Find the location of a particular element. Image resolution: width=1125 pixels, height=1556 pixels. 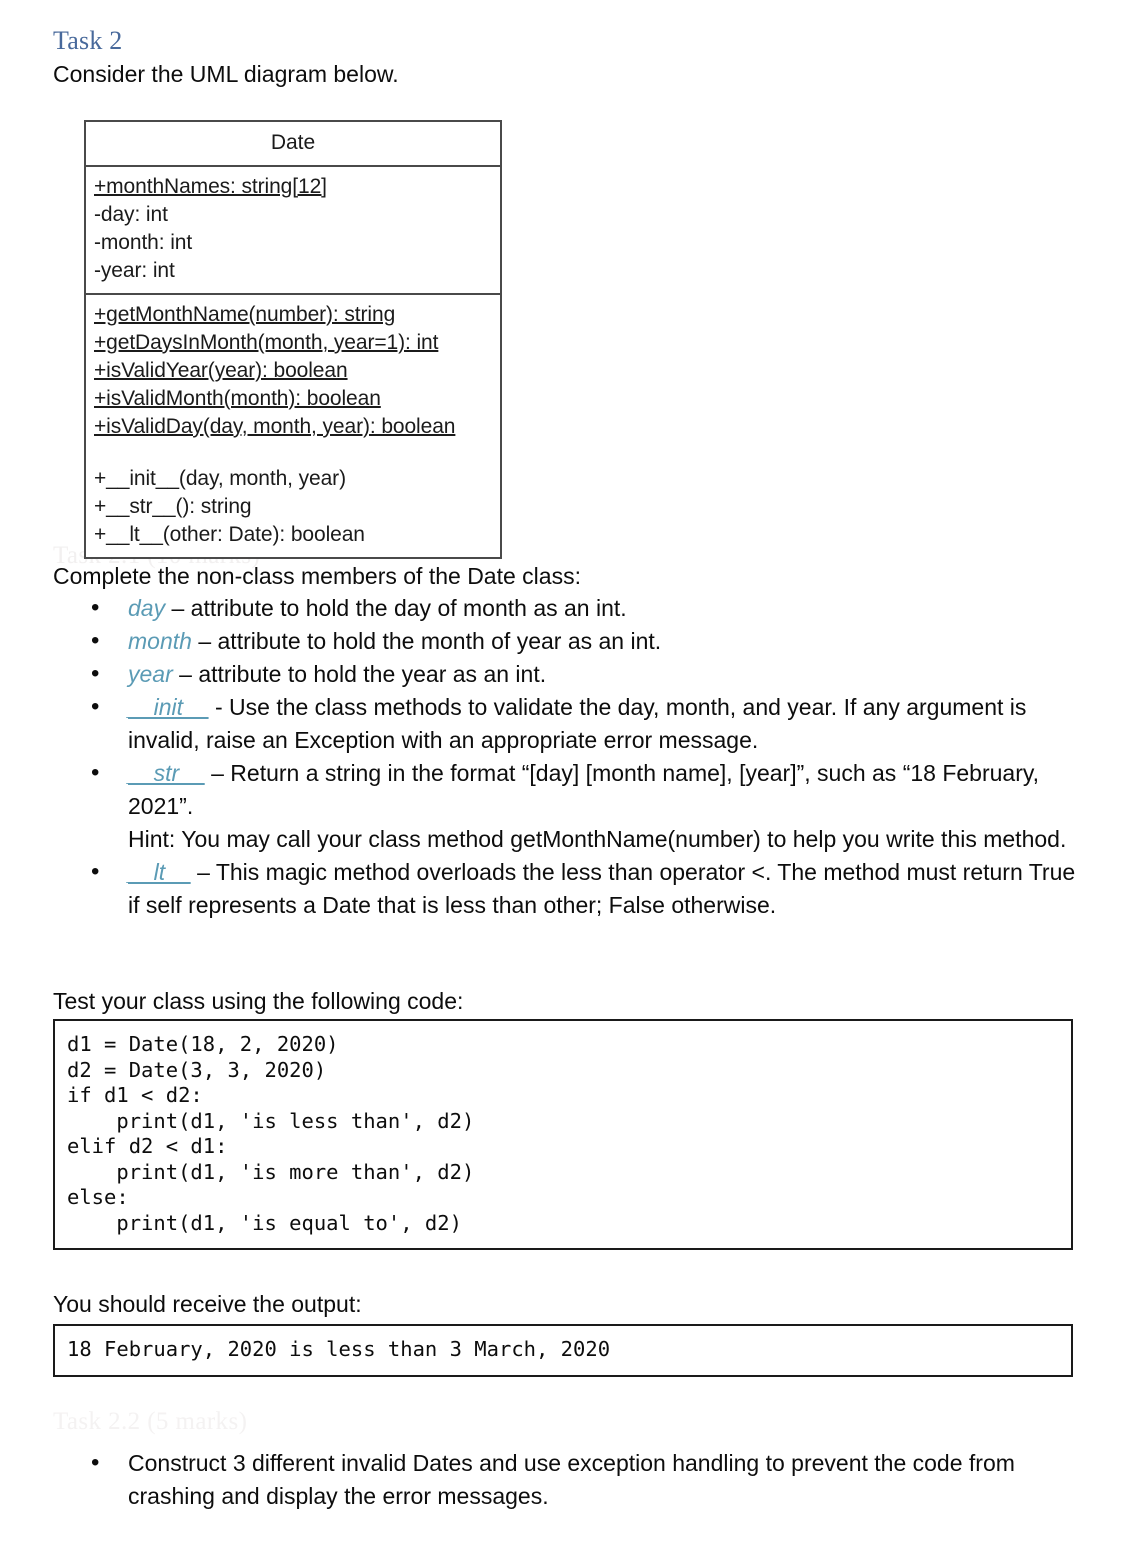

uml-magic-method: +__lt__(other: Date): boolean is located at coordinates (229, 534).